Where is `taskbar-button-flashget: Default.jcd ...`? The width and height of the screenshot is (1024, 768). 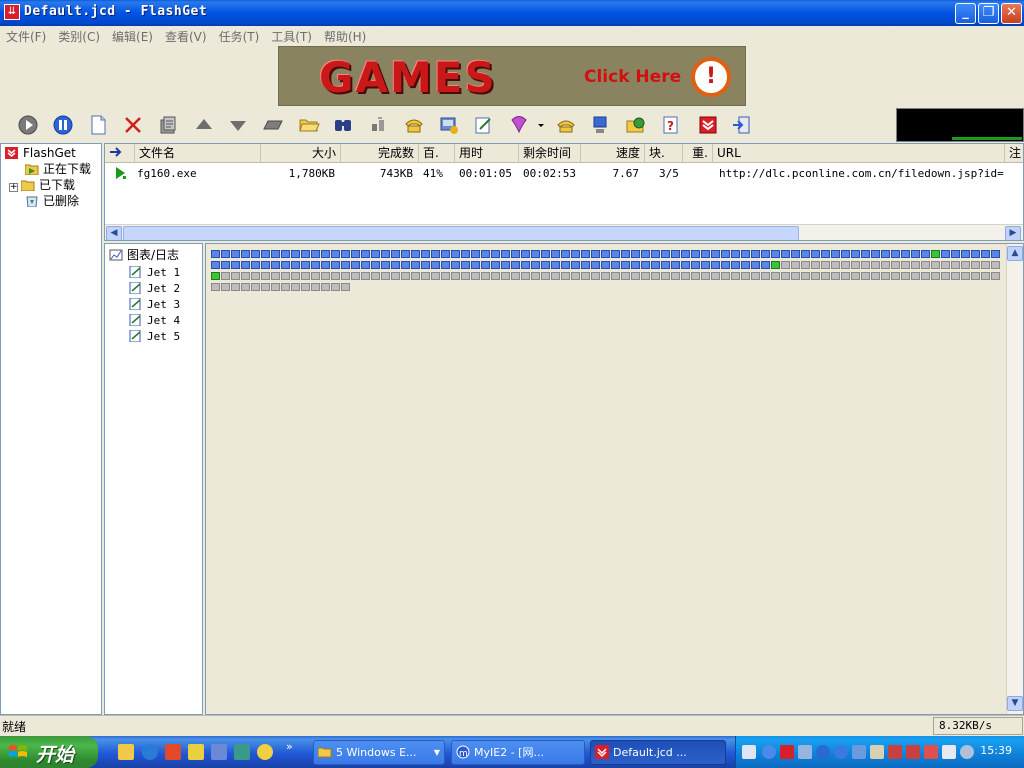 taskbar-button-flashget: Default.jcd ... is located at coordinates (658, 752).